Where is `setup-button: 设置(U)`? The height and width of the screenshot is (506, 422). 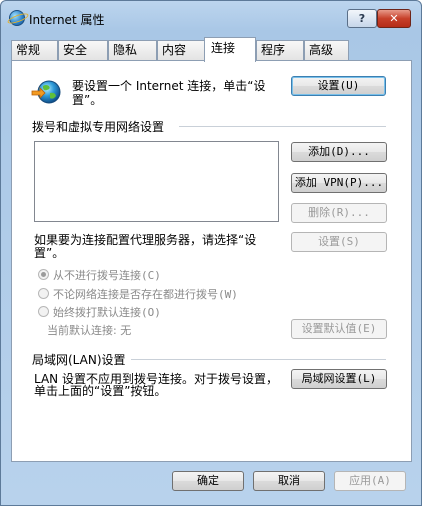 setup-button: 设置(U) is located at coordinates (338, 86).